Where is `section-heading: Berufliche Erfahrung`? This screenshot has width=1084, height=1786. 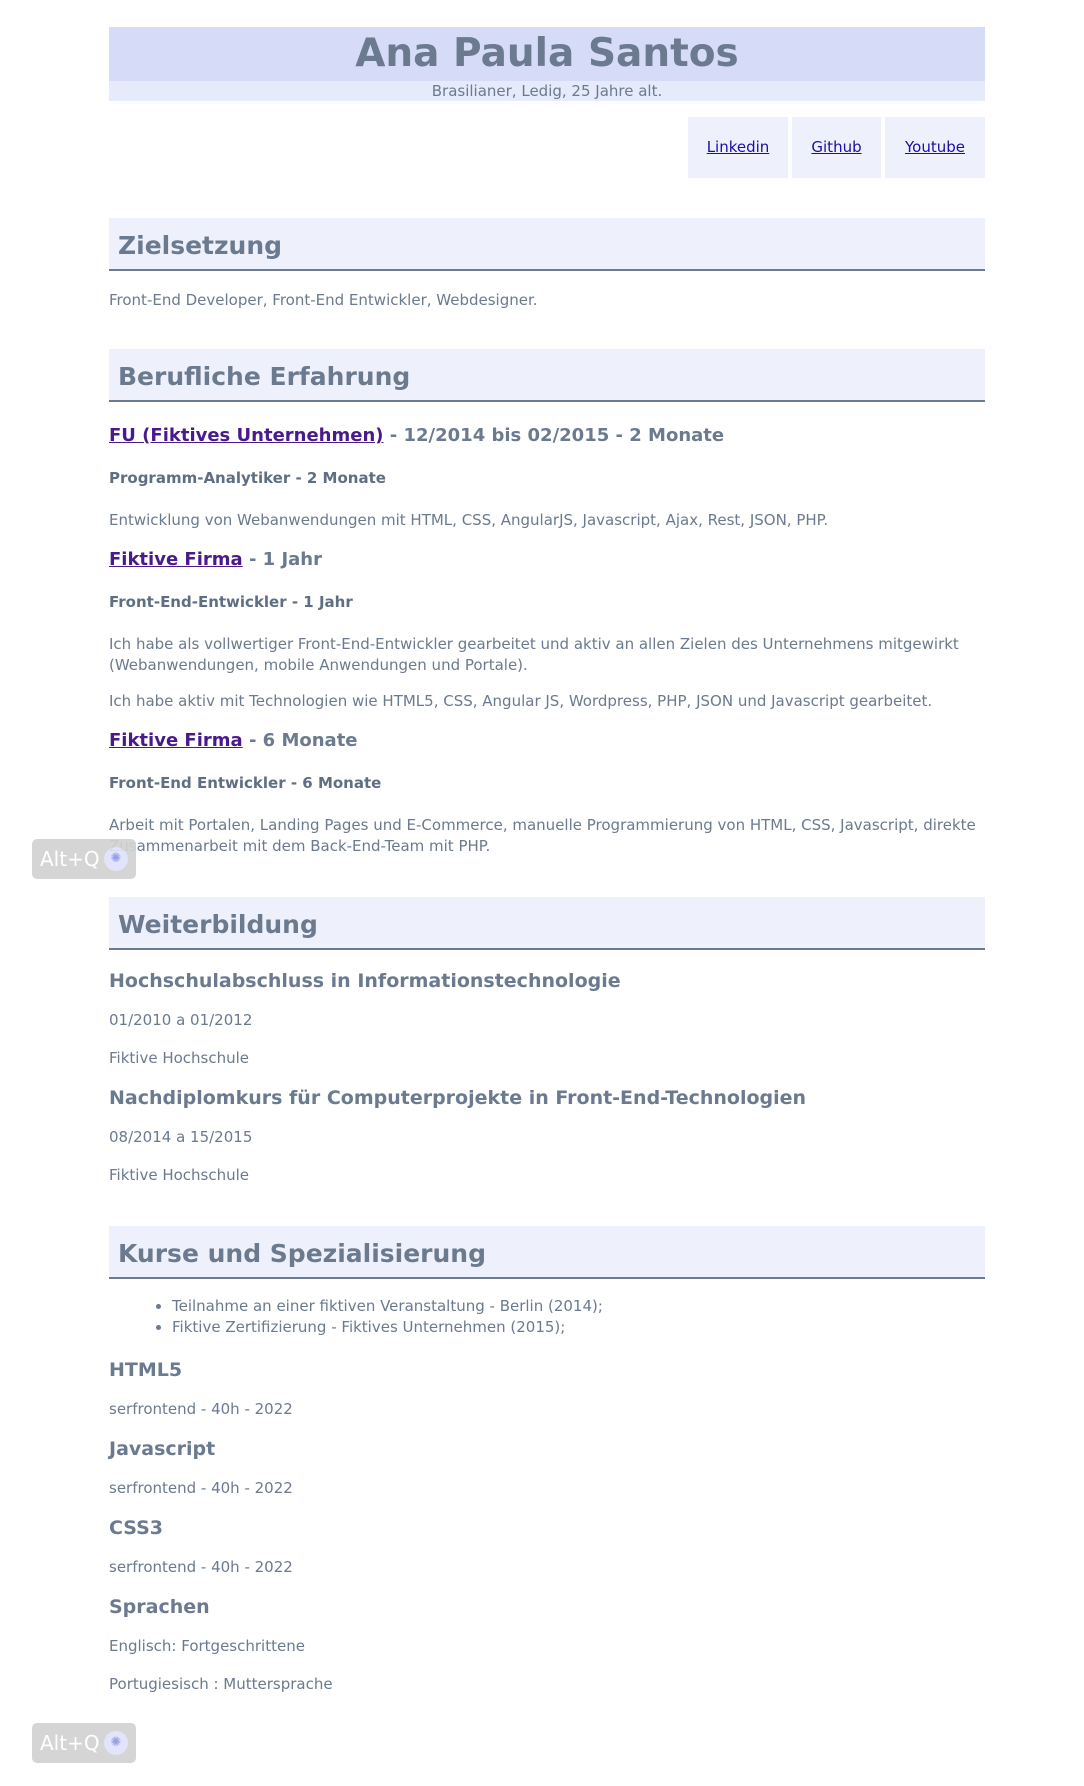
section-heading: Berufliche Erfahrung is located at coordinates (547, 375).